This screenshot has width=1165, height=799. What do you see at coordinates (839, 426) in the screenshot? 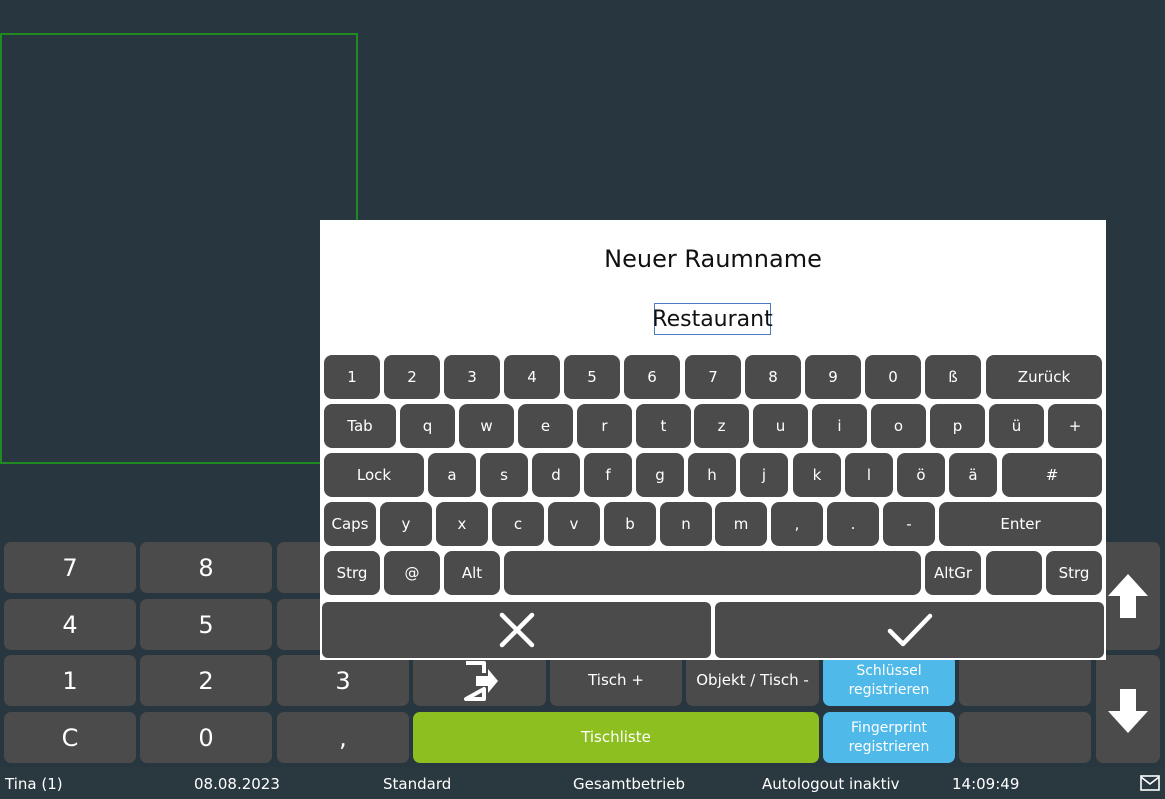
I see `key-i: i` at bounding box center [839, 426].